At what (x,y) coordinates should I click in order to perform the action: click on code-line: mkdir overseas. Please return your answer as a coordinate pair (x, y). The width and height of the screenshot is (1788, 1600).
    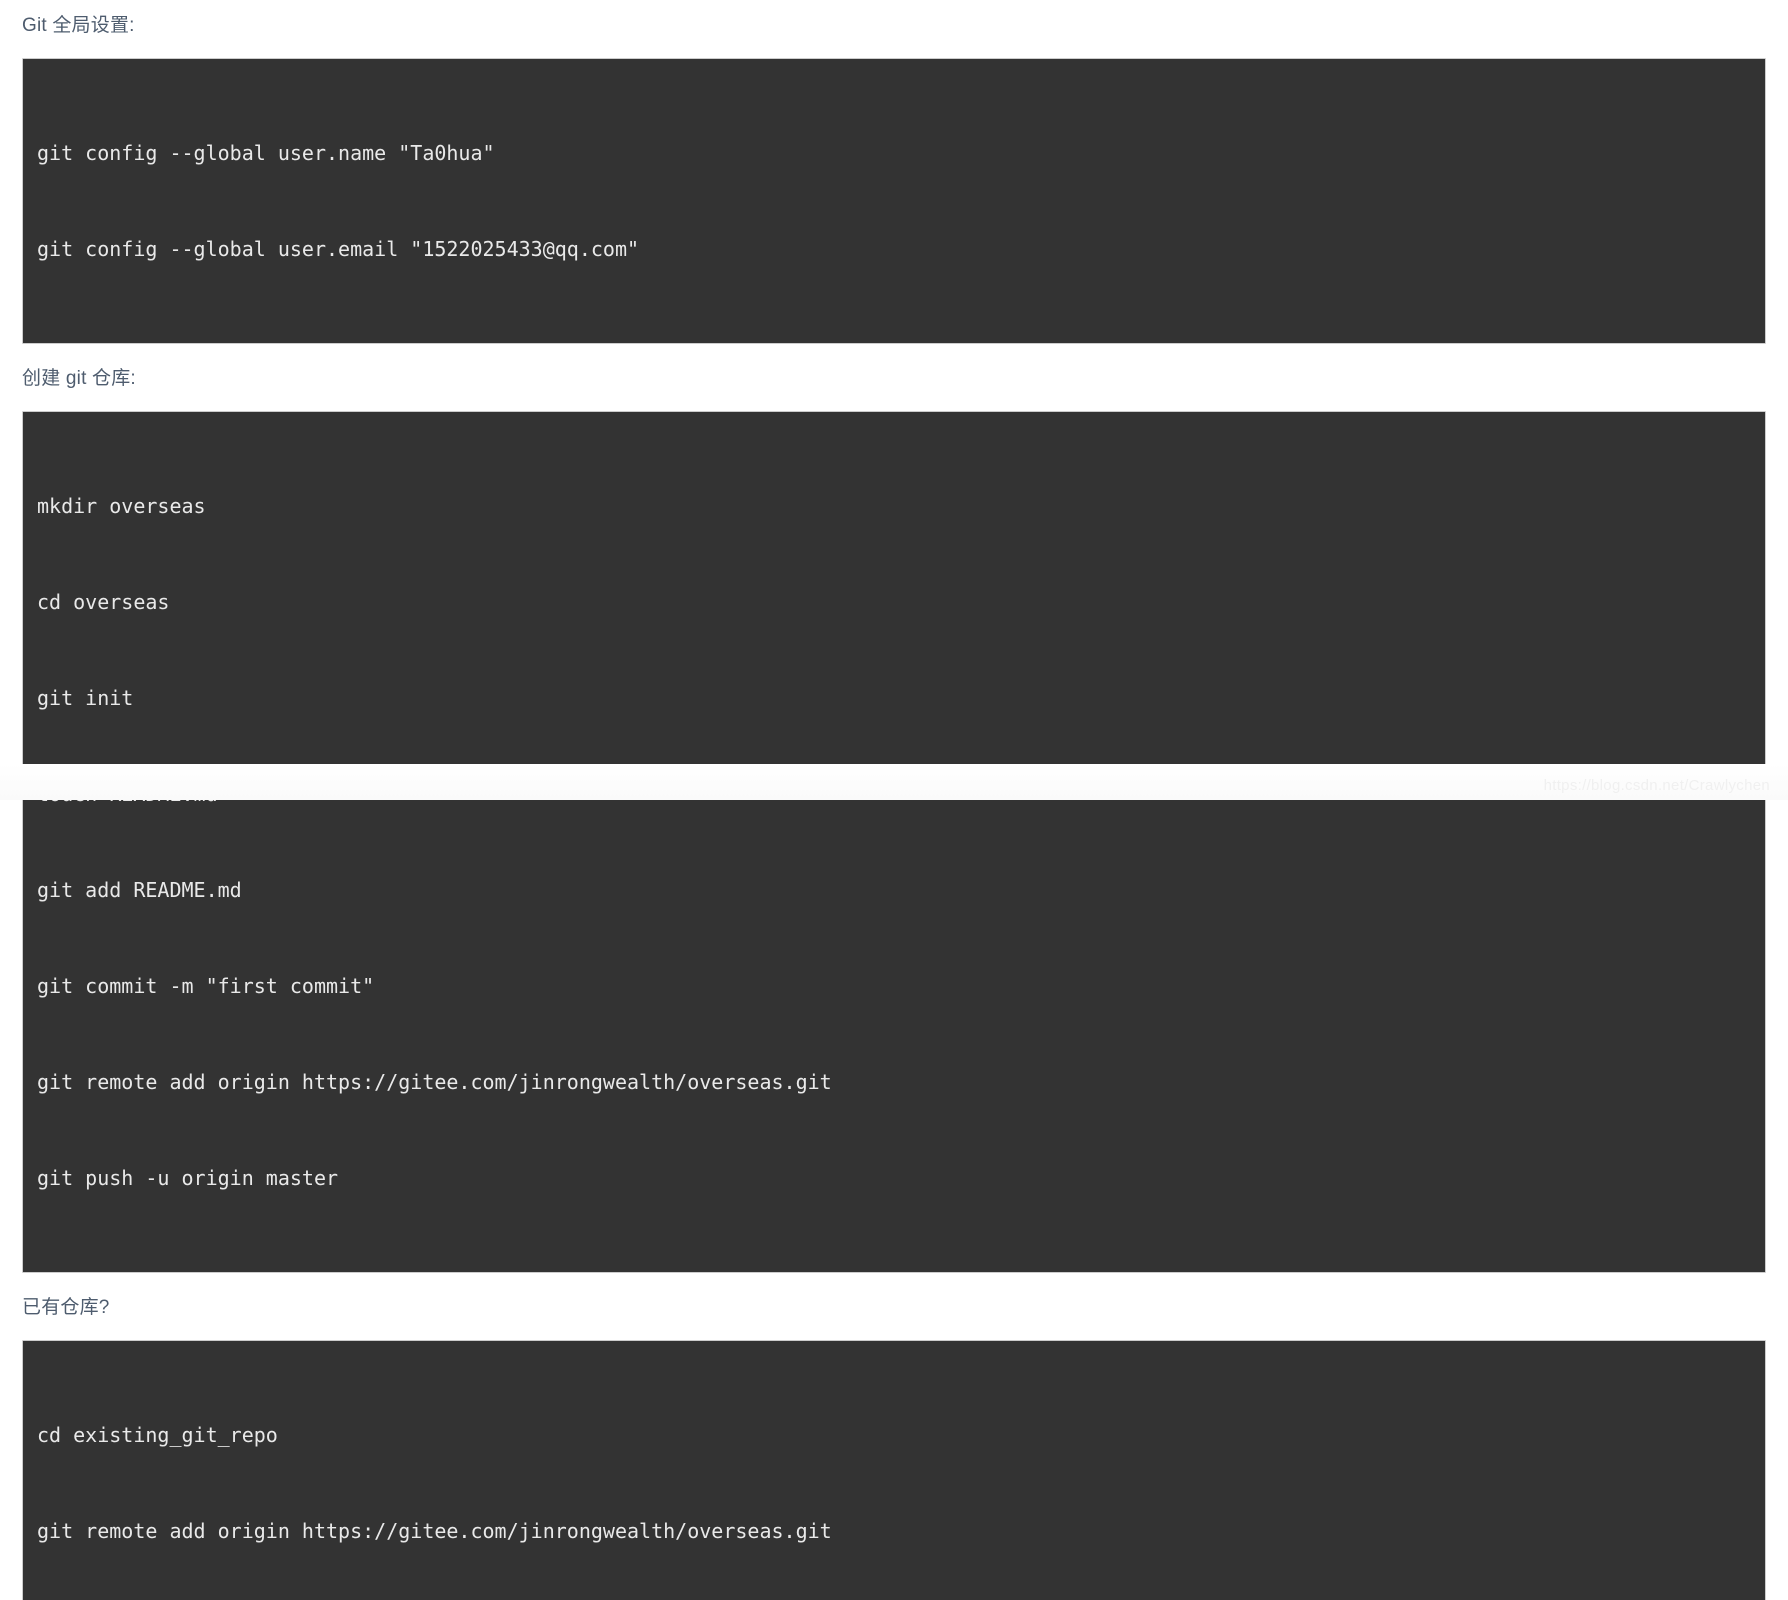
    Looking at the image, I should click on (121, 506).